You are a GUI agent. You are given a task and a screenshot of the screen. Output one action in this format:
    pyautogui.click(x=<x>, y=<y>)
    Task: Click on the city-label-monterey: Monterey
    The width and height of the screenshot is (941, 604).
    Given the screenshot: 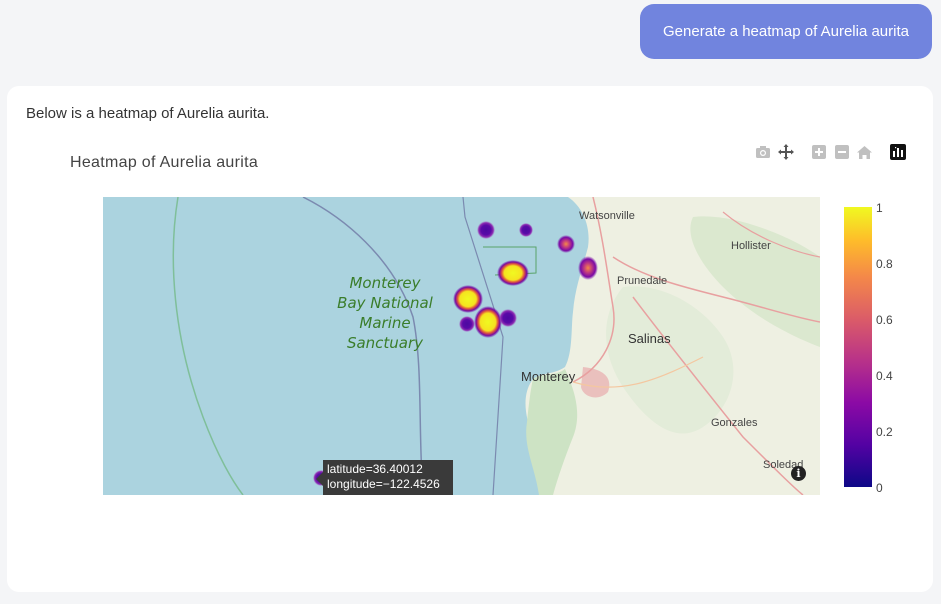 What is the action you would take?
    pyautogui.click(x=548, y=376)
    